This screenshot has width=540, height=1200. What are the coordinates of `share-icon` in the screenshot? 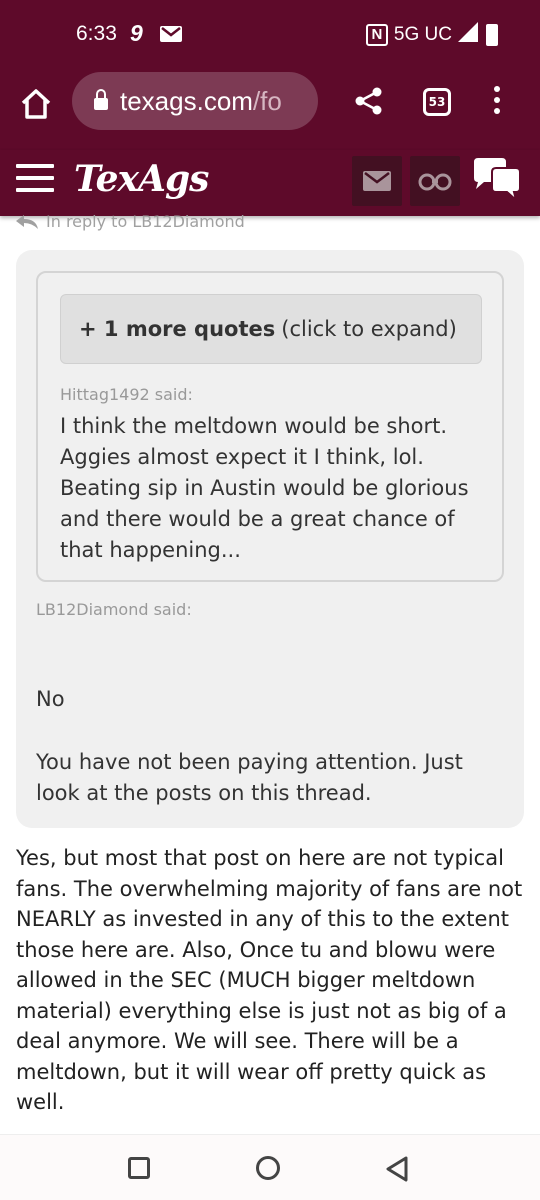 It's located at (369, 103).